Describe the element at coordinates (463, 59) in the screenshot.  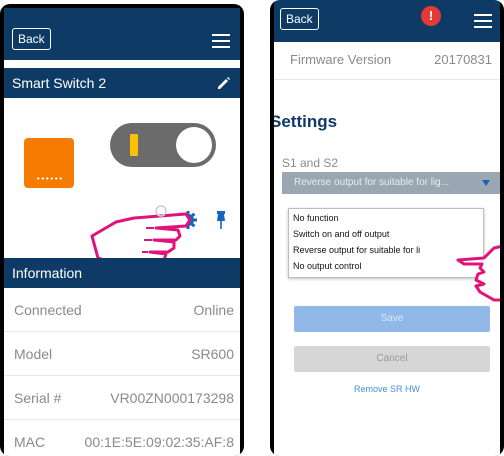
I see `firmware-value: 20170831` at that location.